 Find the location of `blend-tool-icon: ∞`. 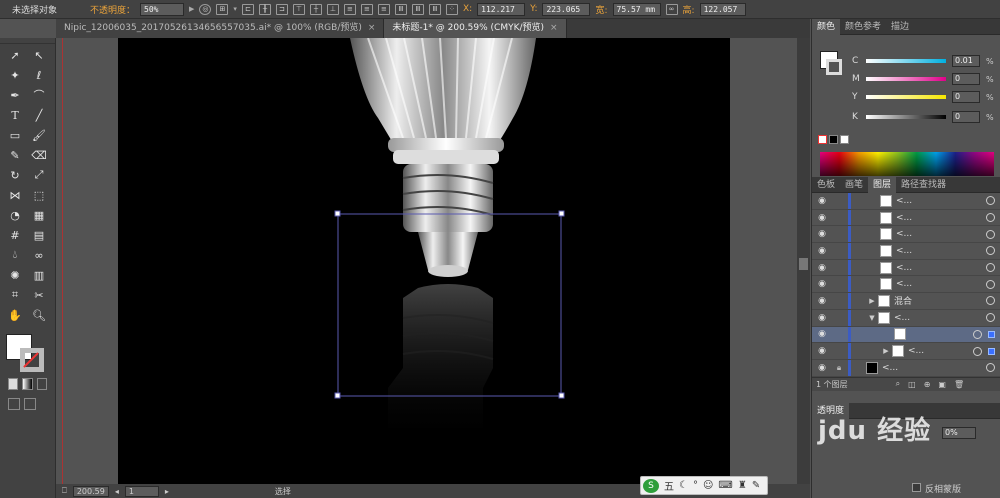

blend-tool-icon: ∞ is located at coordinates (39, 255).